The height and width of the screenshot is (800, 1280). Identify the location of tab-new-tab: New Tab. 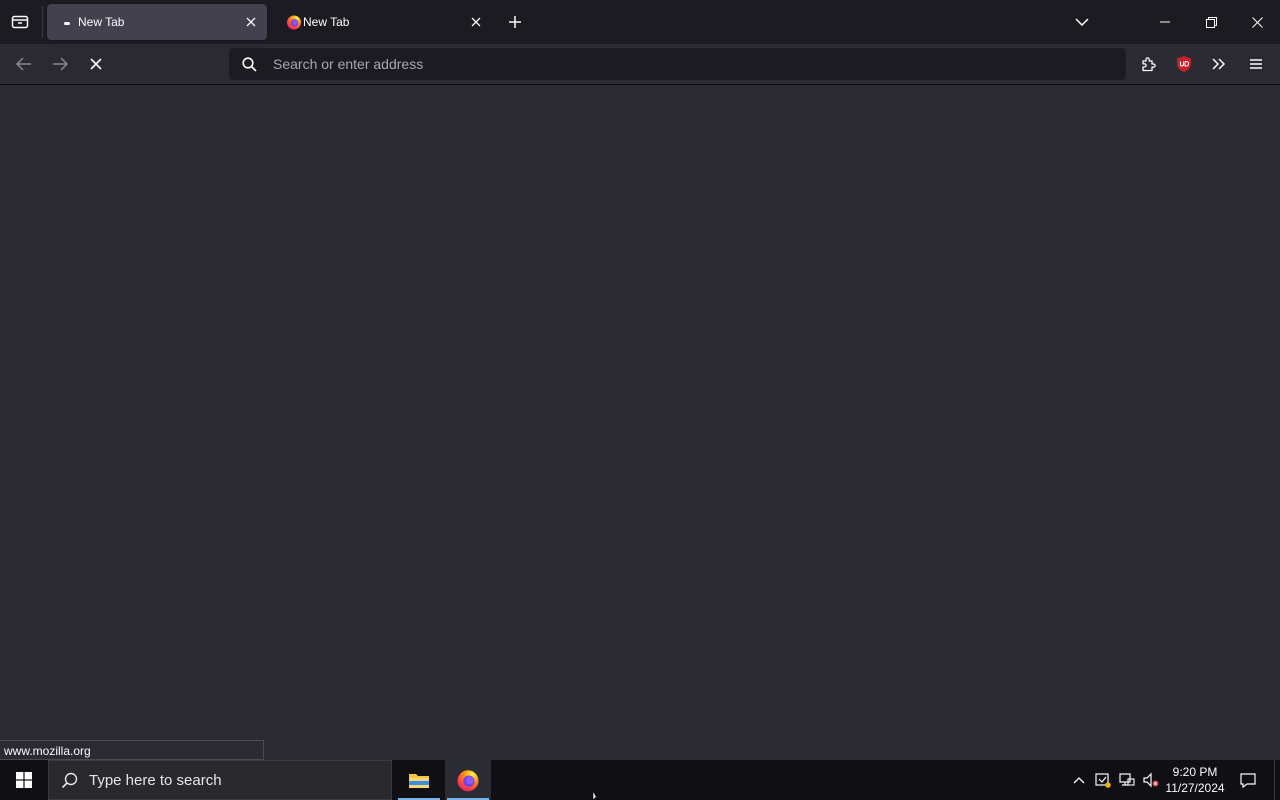
(382, 22).